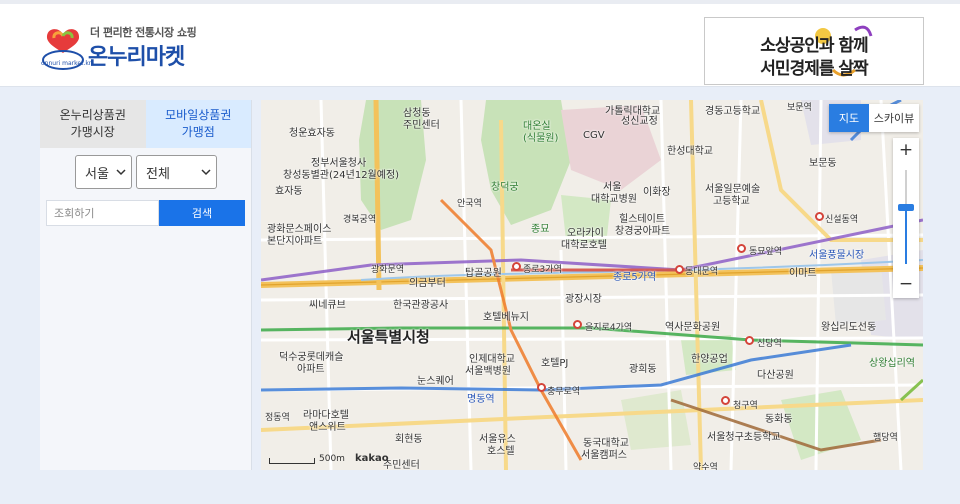  I want to click on map-type-map-button: 지도, so click(849, 118).